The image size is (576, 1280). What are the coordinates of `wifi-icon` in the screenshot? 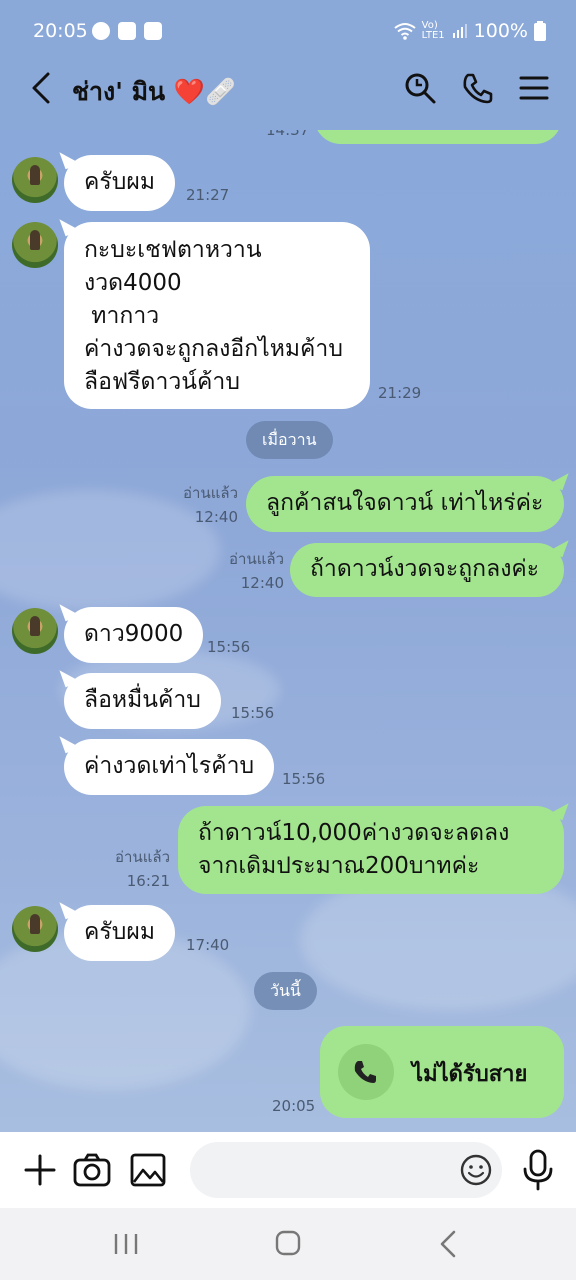 It's located at (405, 31).